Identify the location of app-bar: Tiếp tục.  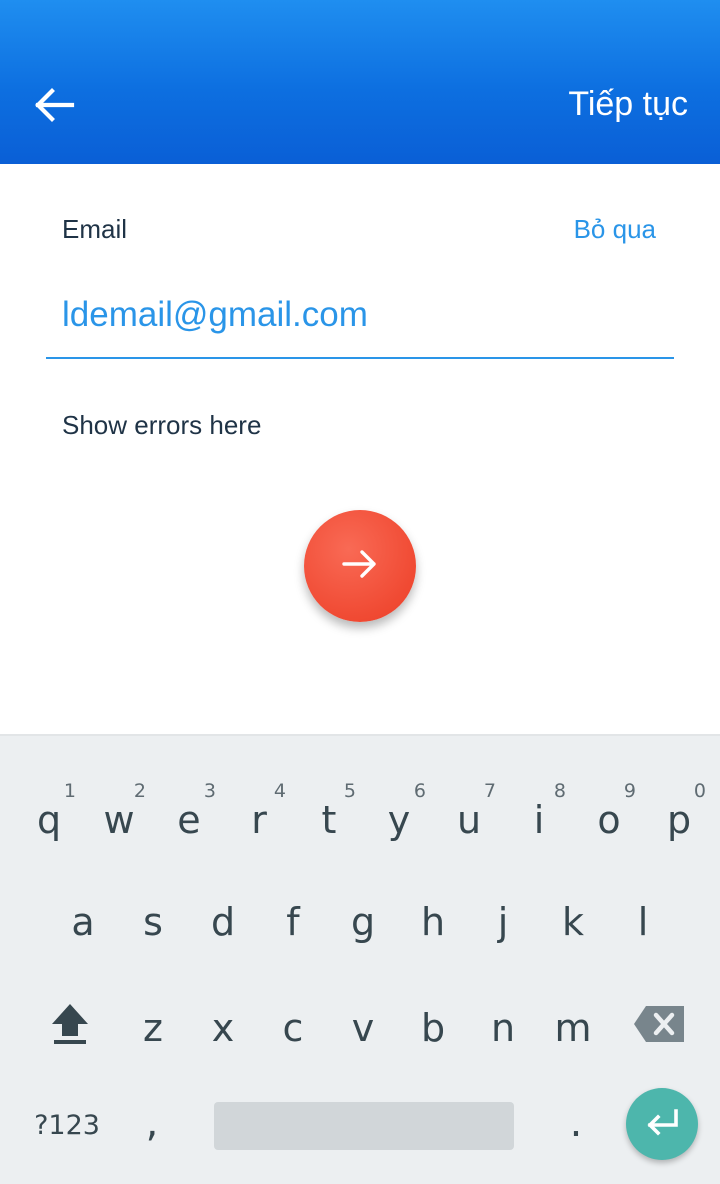
(360, 82).